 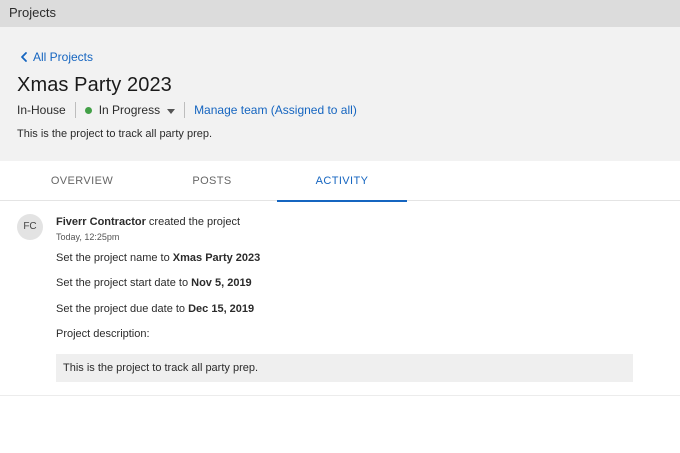 What do you see at coordinates (124, 283) in the screenshot?
I see `line-prefix: Set the project start date to` at bounding box center [124, 283].